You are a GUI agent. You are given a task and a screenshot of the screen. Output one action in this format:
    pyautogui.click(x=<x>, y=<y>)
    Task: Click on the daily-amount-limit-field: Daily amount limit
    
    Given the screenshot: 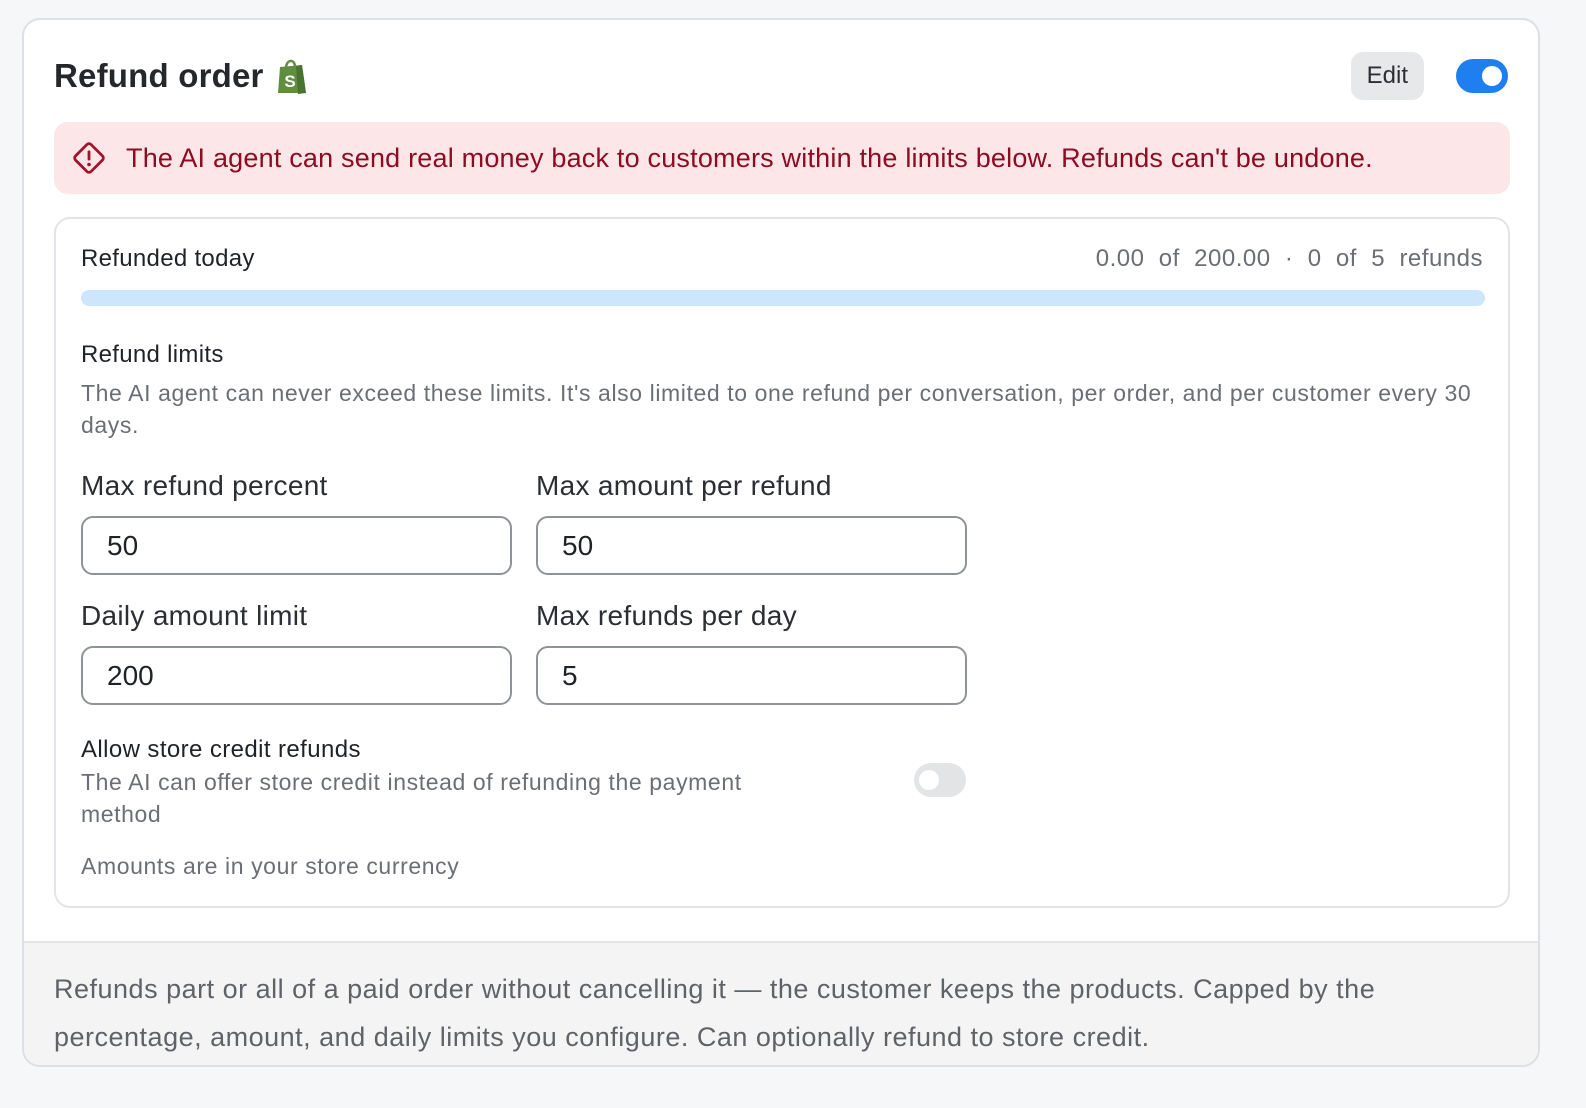 What is the action you would take?
    pyautogui.click(x=296, y=652)
    